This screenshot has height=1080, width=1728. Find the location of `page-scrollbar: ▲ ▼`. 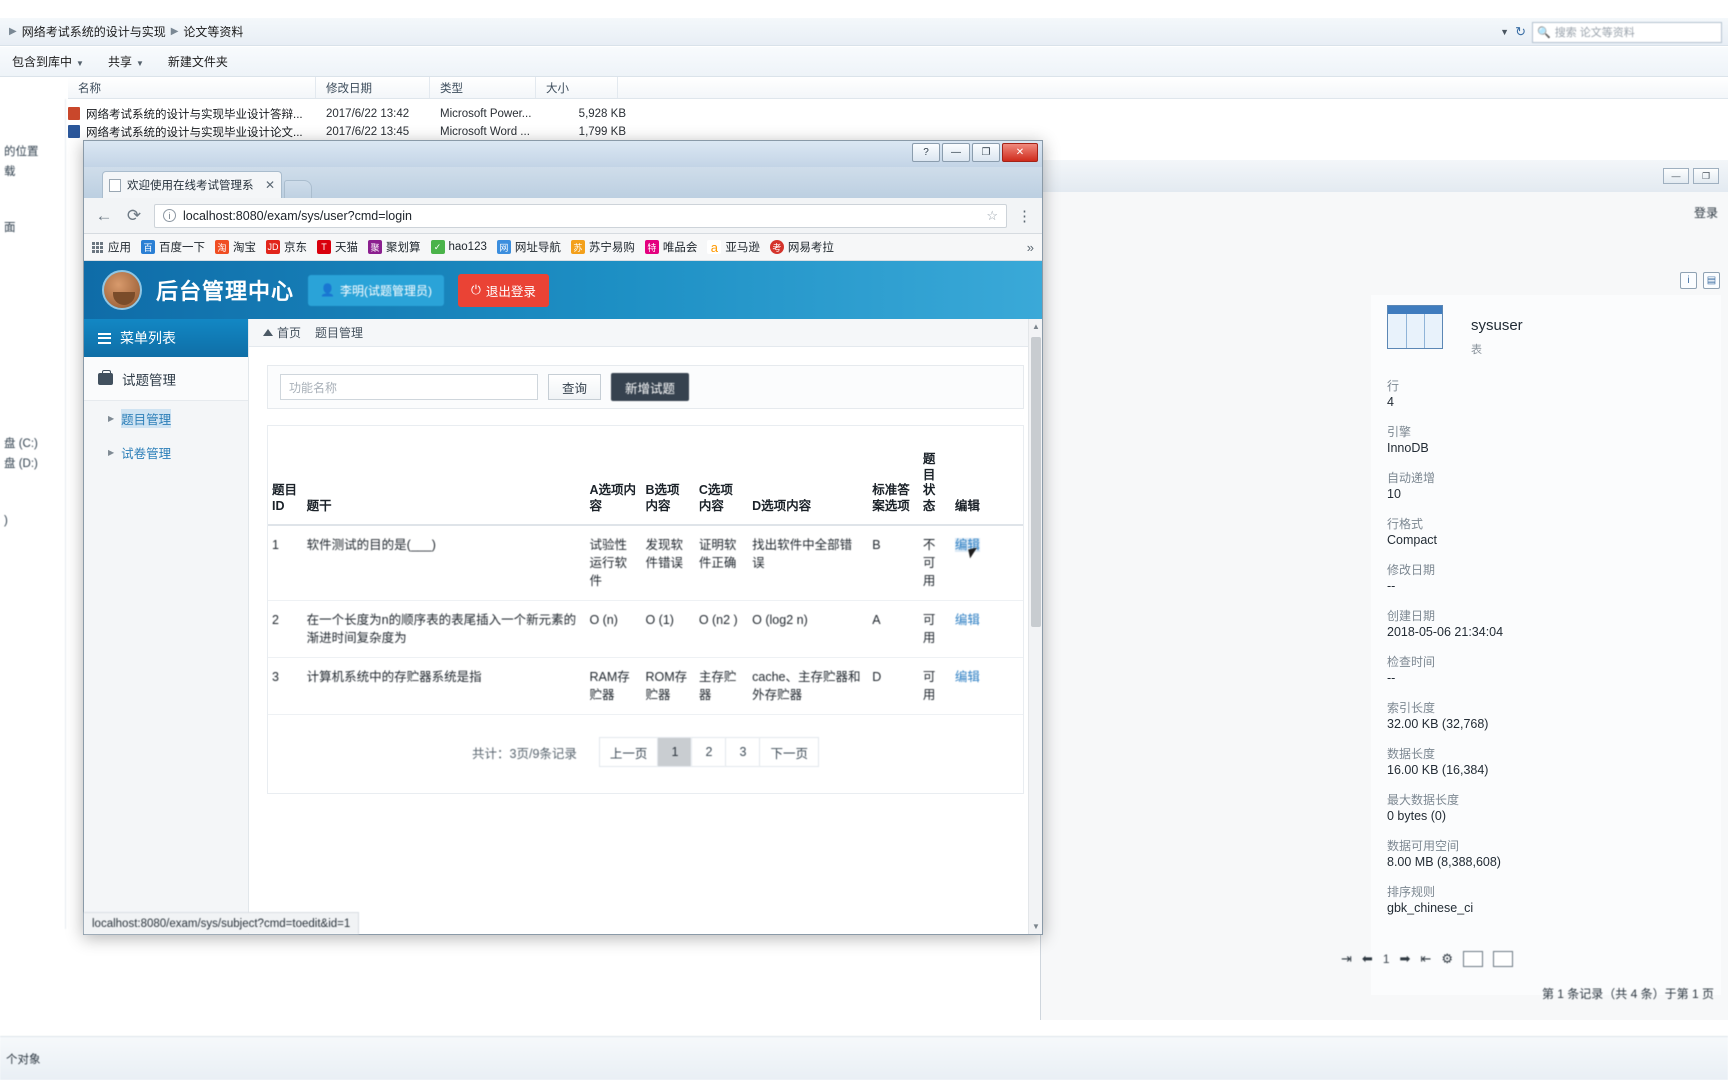

page-scrollbar: ▲ ▼ is located at coordinates (1035, 626).